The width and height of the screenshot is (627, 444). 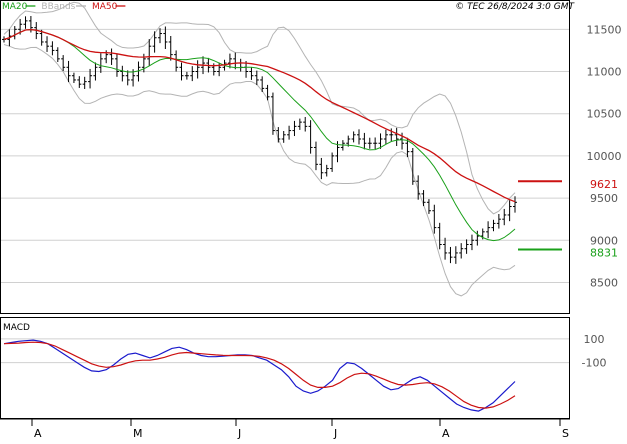 I want to click on macd-y-labels: 100 -100, so click(x=594, y=351).